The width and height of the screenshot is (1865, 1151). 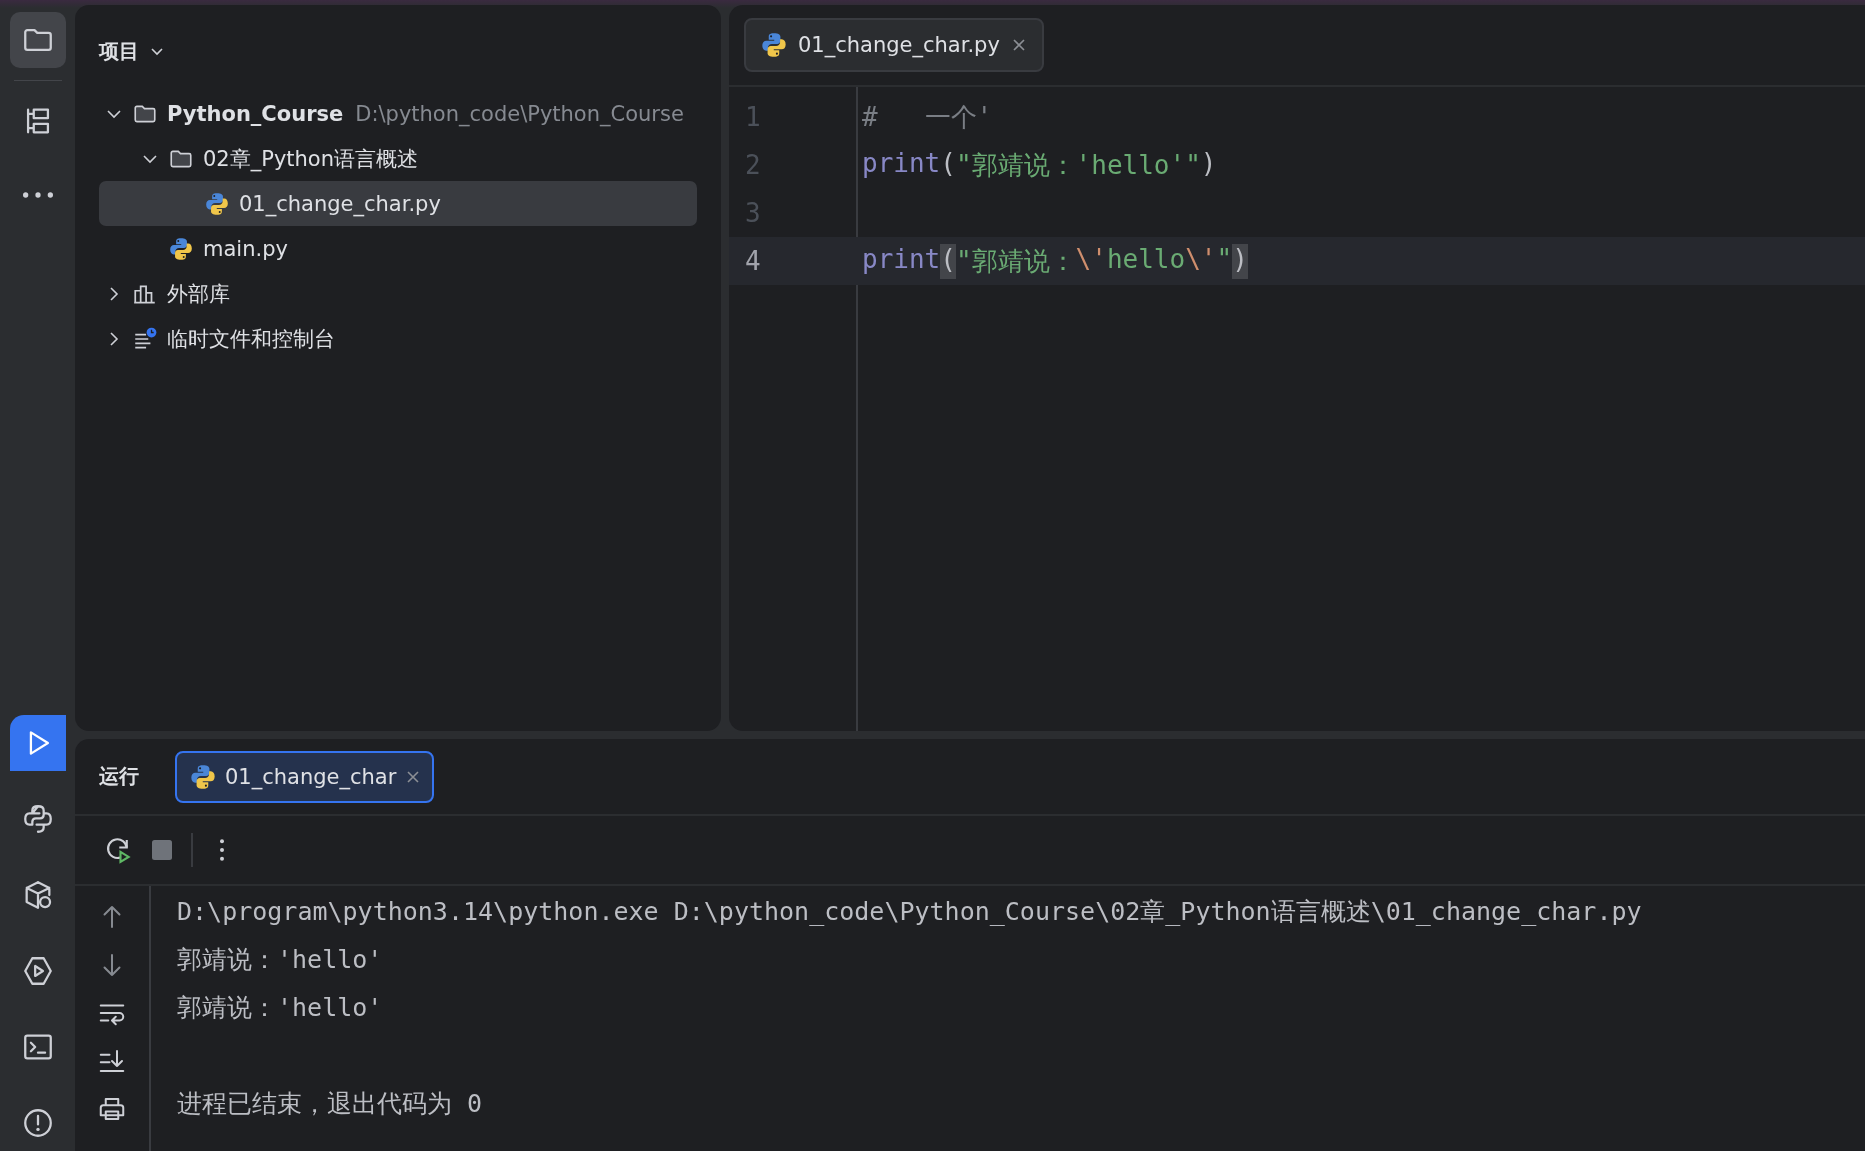 What do you see at coordinates (198, 294) in the screenshot?
I see `tree-label: 外部库` at bounding box center [198, 294].